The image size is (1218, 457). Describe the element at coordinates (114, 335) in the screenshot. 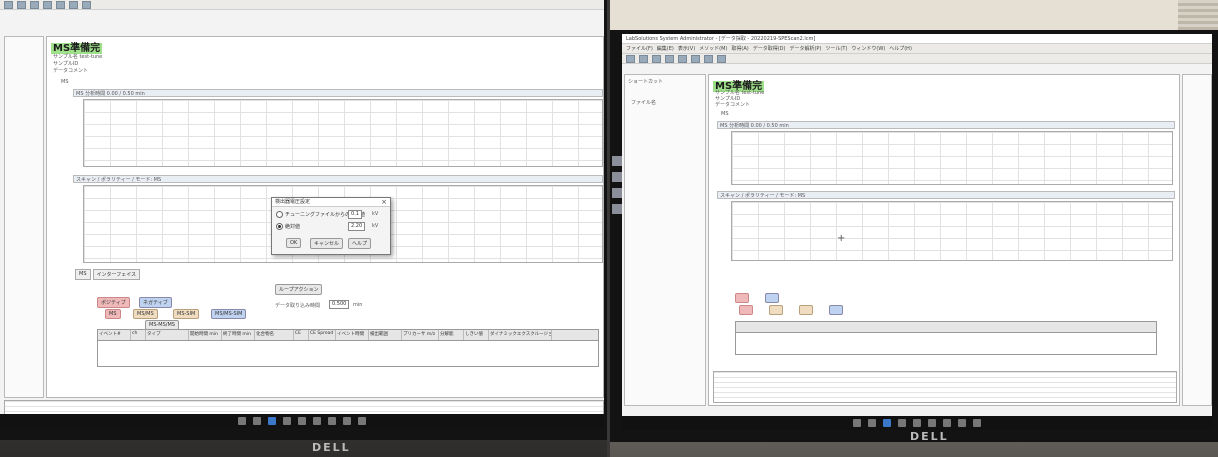

I see `col-event: イベント#` at that location.